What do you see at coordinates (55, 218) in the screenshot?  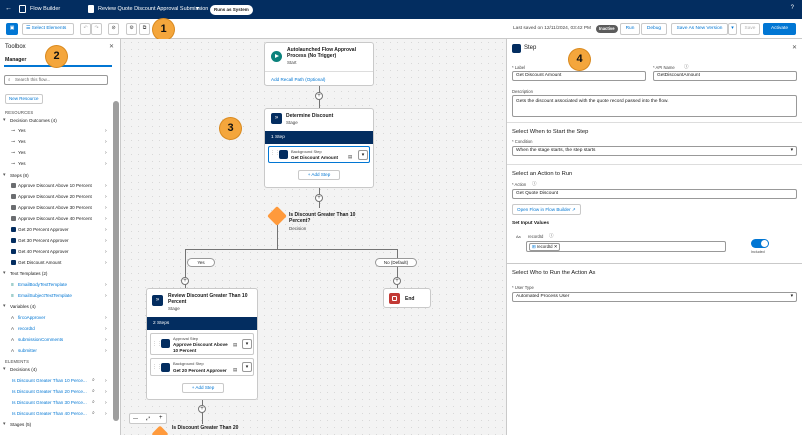 I see `list-item: Approve Discount Above 40 Percent` at bounding box center [55, 218].